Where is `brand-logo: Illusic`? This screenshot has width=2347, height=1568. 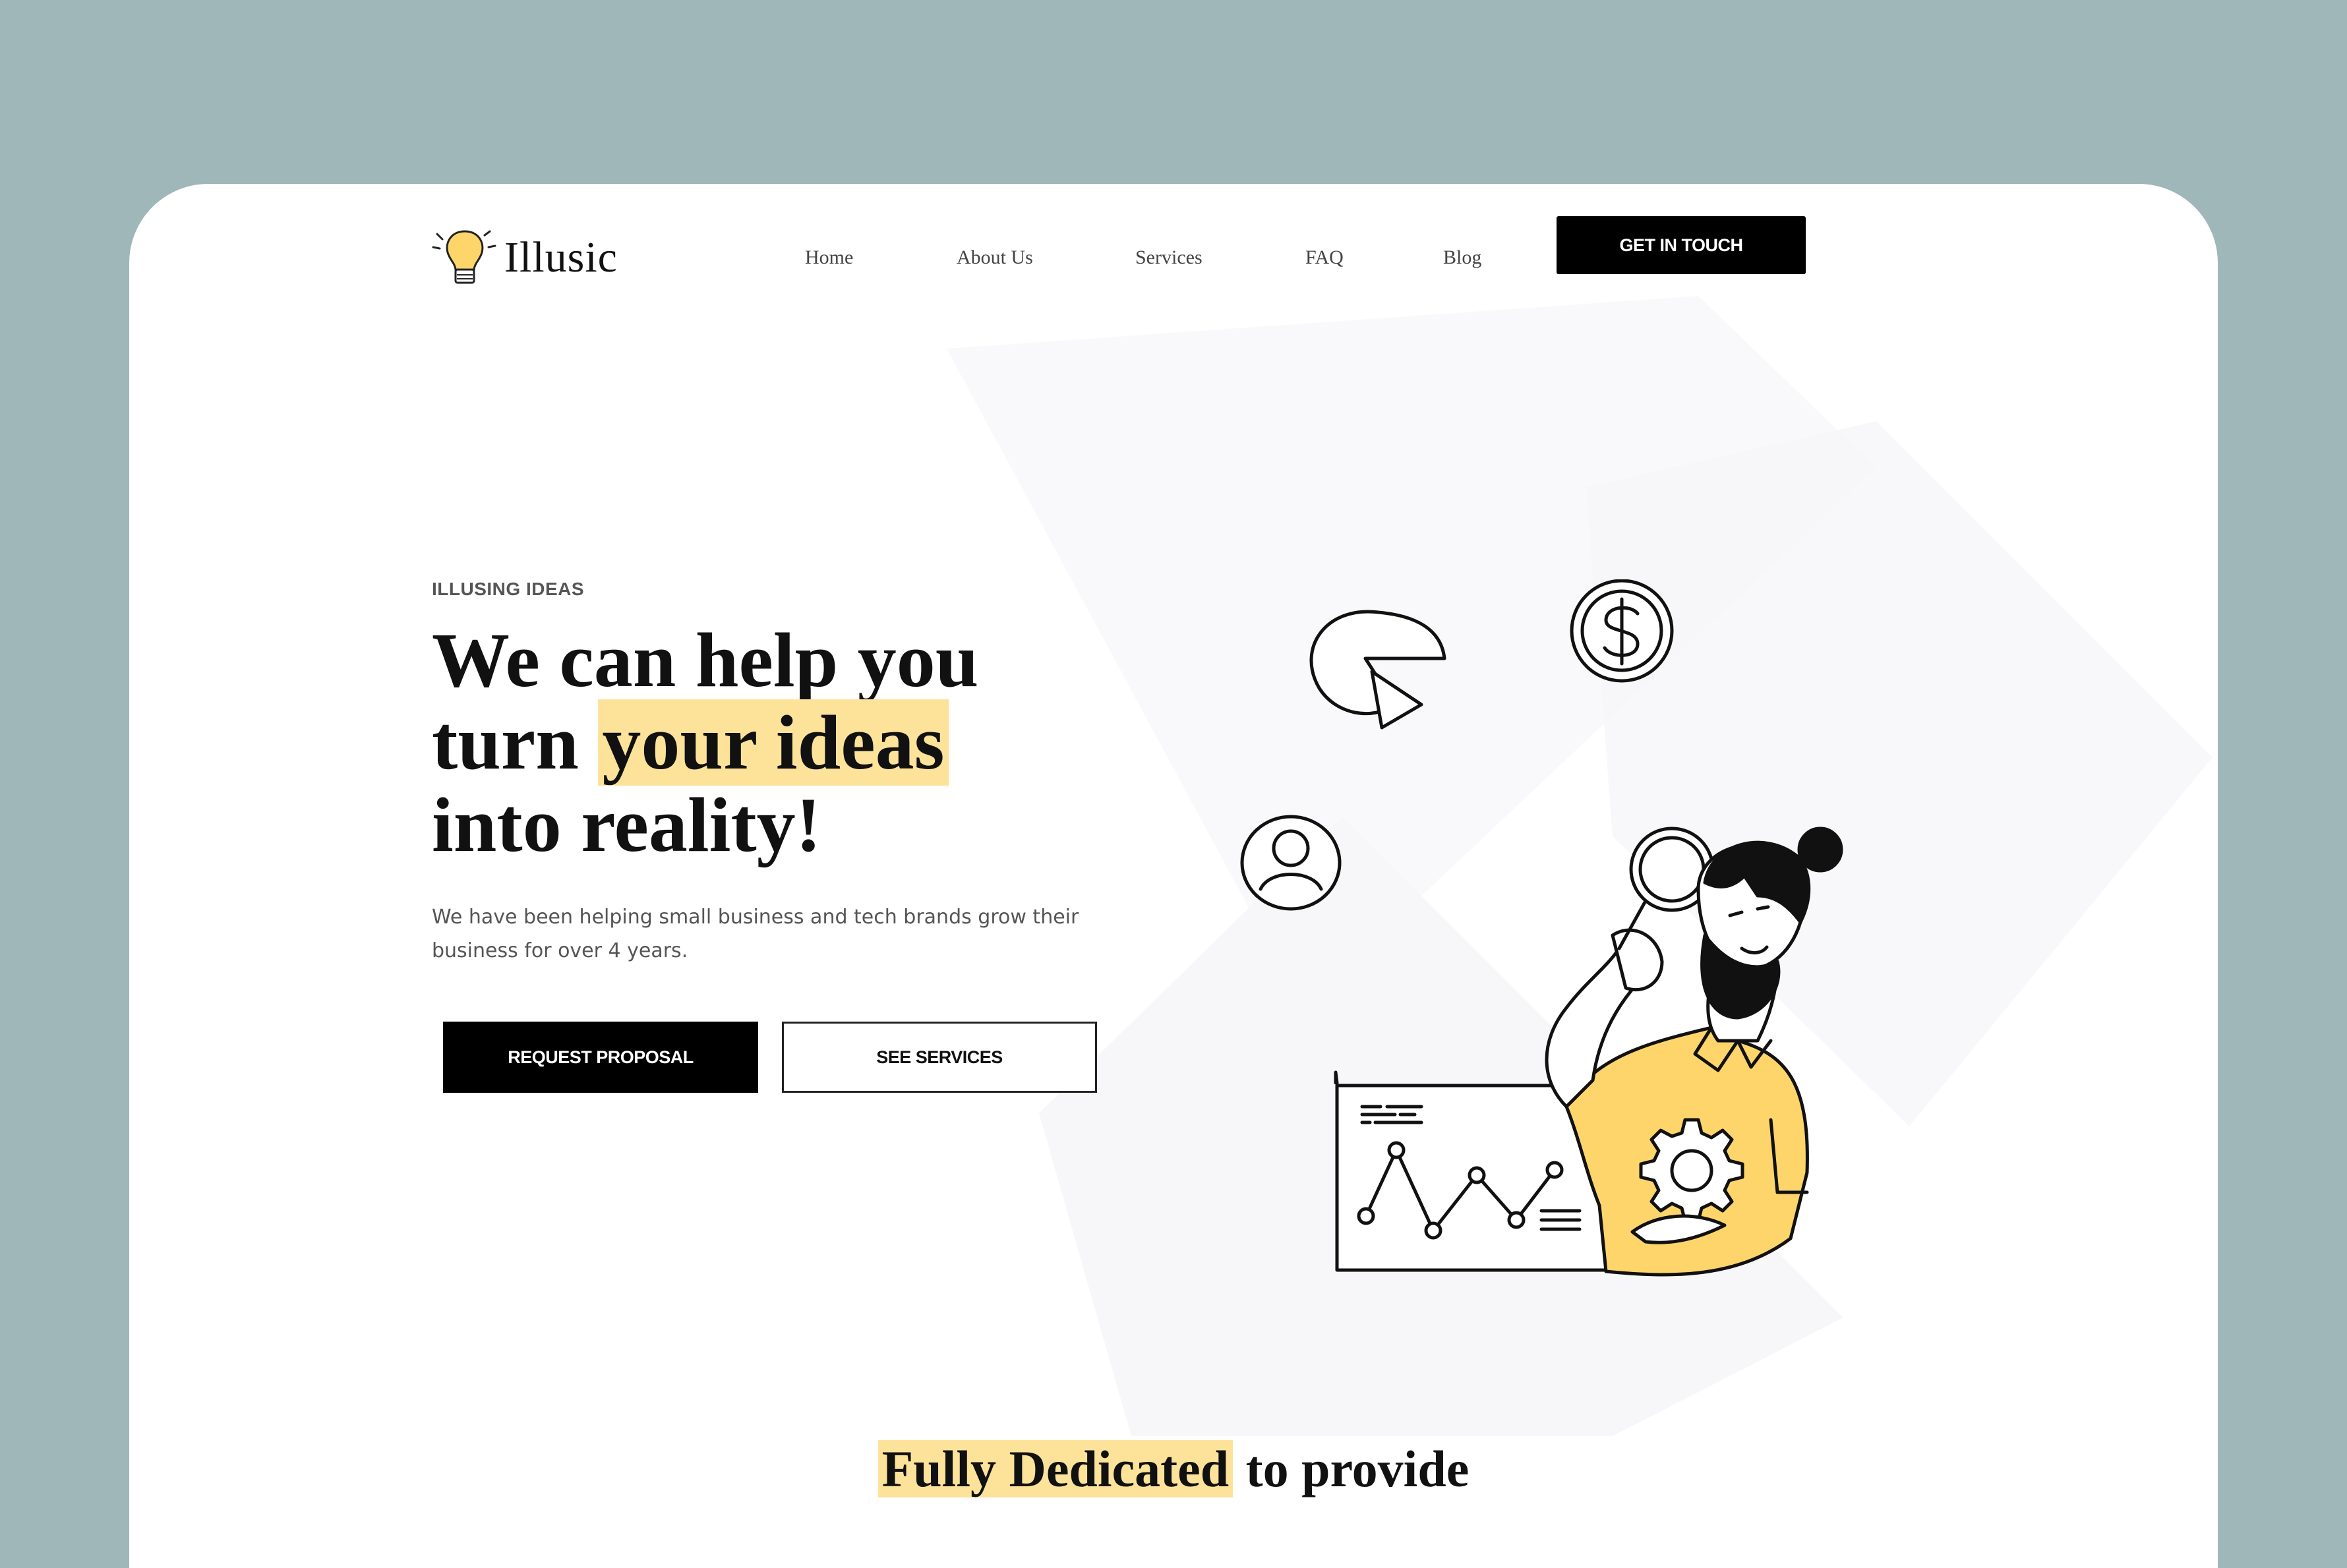 brand-logo: Illusic is located at coordinates (524, 257).